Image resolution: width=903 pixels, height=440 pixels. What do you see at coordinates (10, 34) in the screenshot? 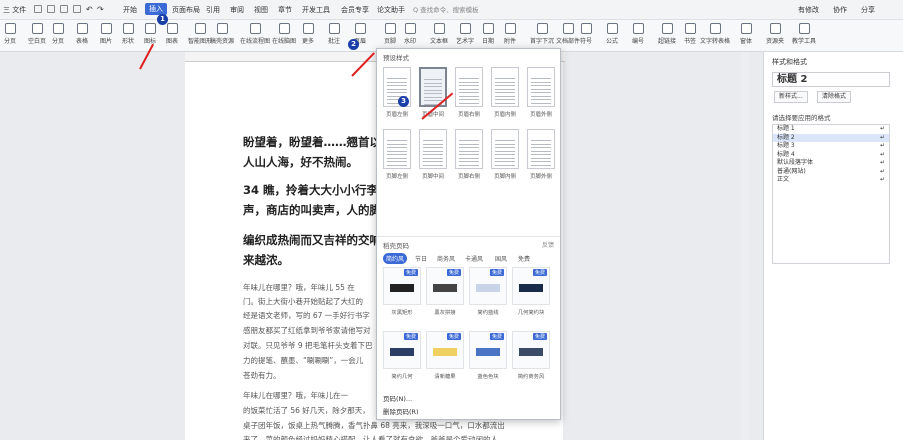
I see `page-break-button: 分页` at bounding box center [10, 34].